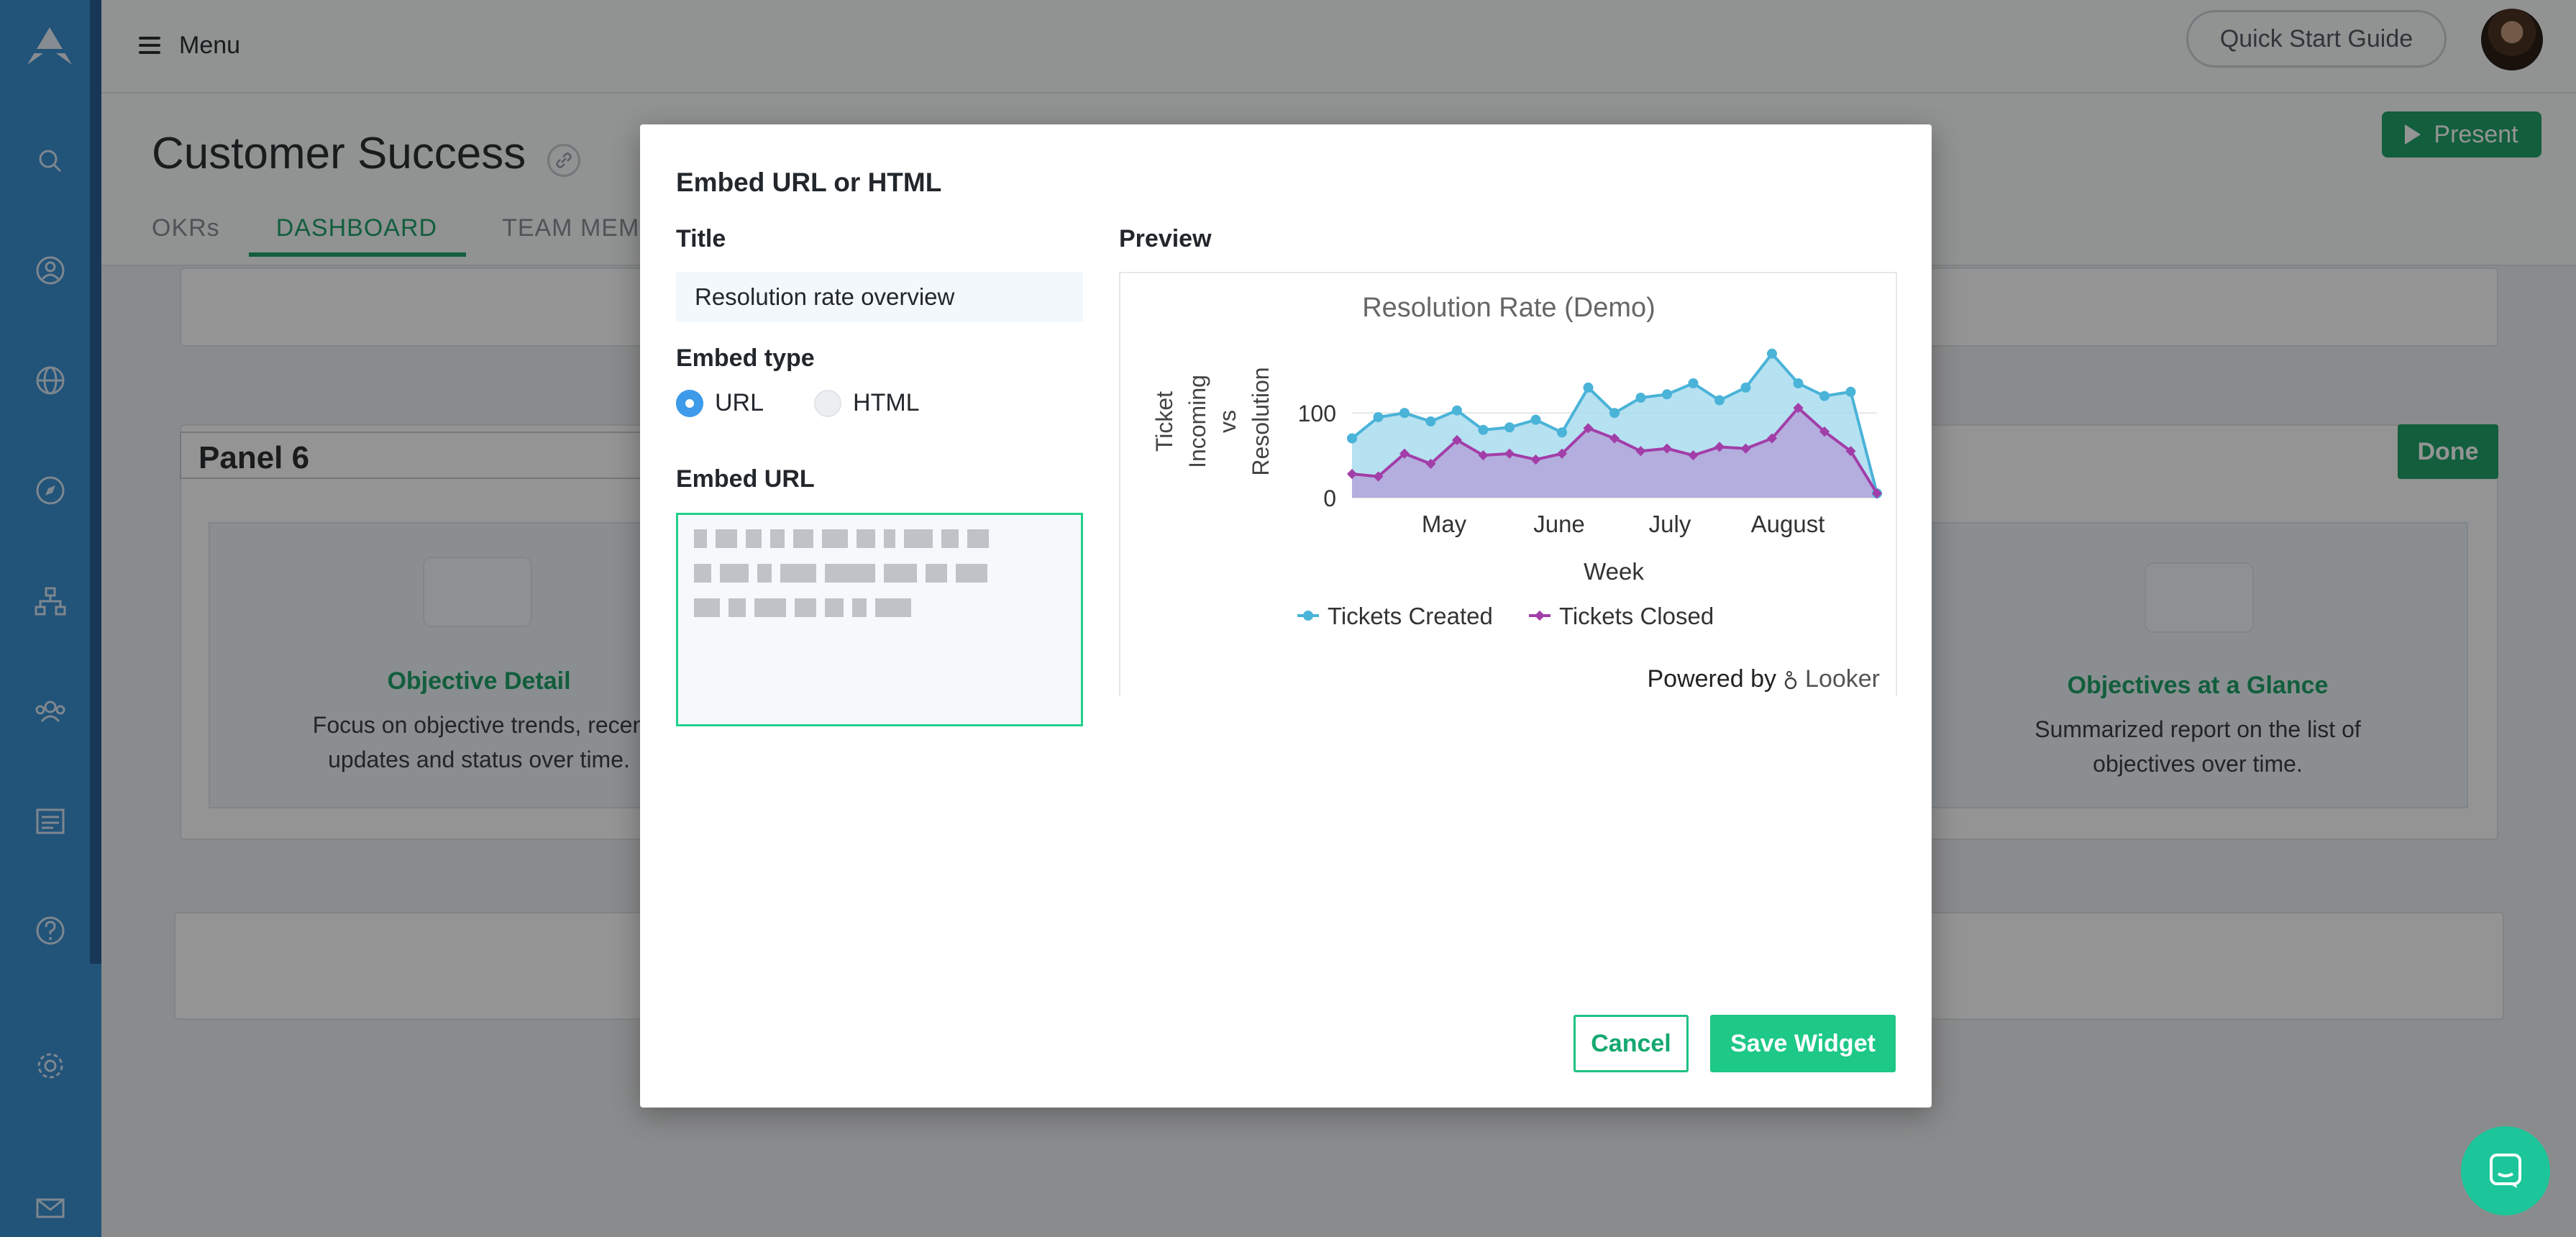  What do you see at coordinates (1164, 421) in the screenshot?
I see `y-axis-label: Ticket` at bounding box center [1164, 421].